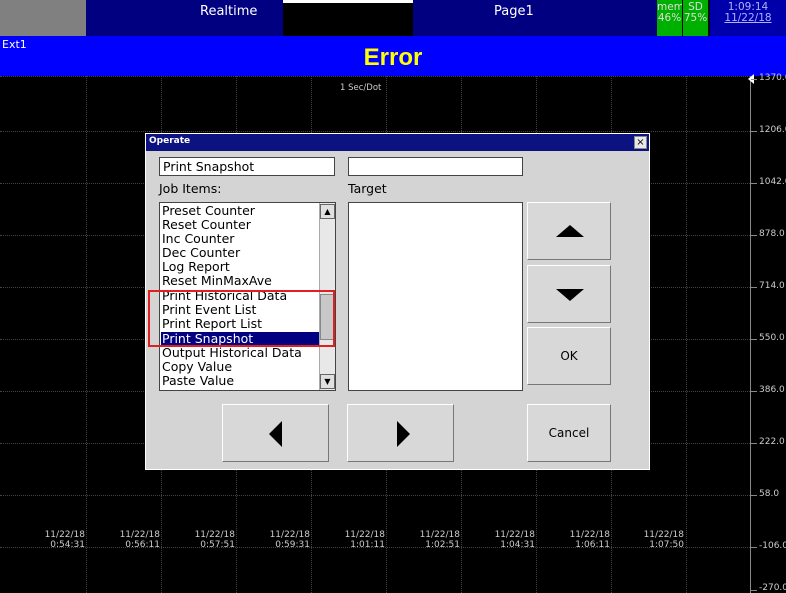 The image size is (786, 593). What do you see at coordinates (64, 540) in the screenshot?
I see `time-label: 11/22/18 0:54:31` at bounding box center [64, 540].